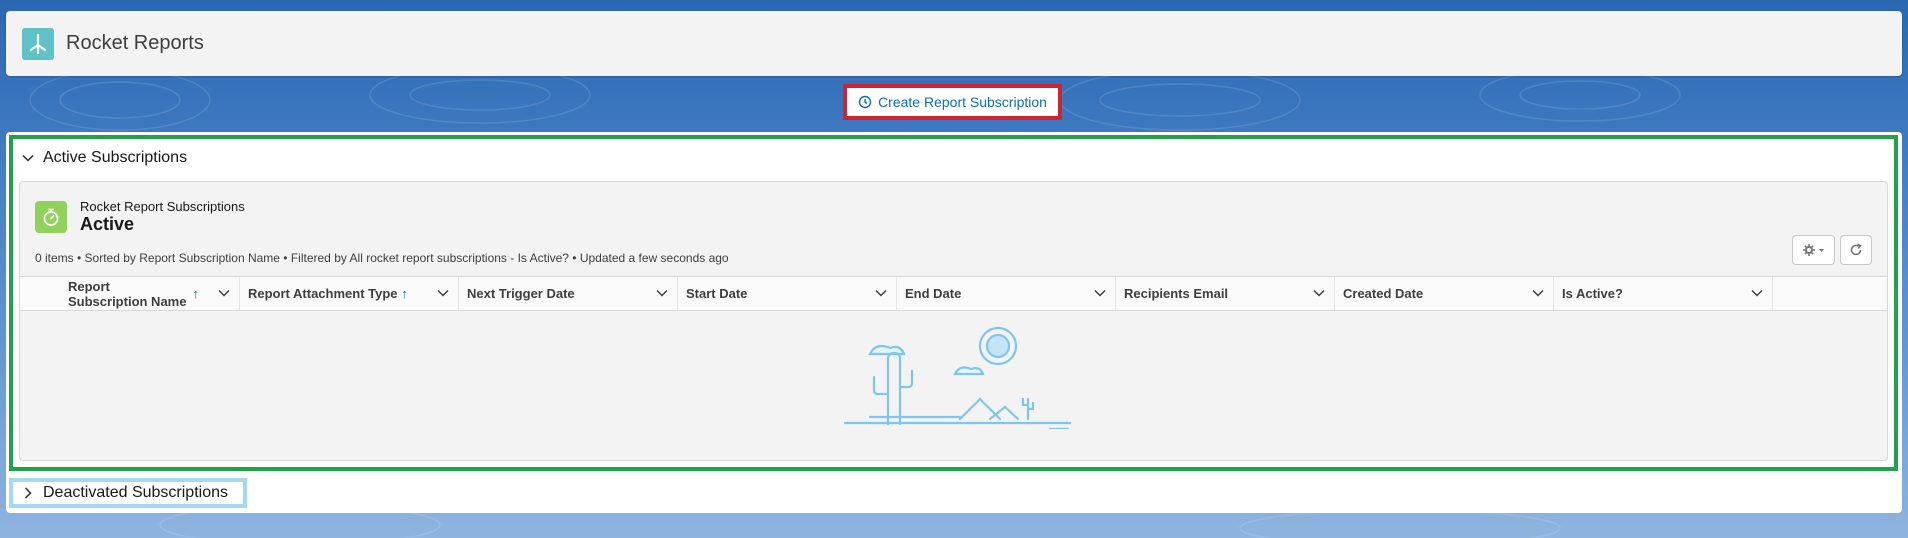 The width and height of the screenshot is (1908, 538). I want to click on clock-icon, so click(865, 102).